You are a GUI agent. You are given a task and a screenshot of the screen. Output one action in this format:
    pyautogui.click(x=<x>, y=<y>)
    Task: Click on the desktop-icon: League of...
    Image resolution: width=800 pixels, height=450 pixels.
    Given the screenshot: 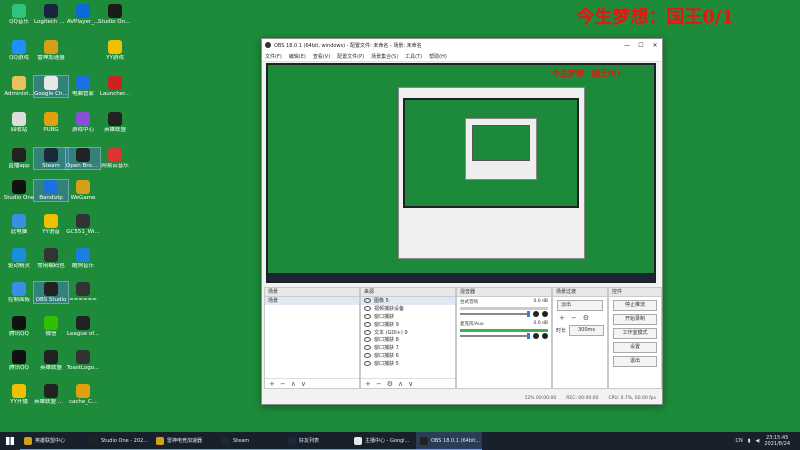 What is the action you would take?
    pyautogui.click(x=83, y=326)
    